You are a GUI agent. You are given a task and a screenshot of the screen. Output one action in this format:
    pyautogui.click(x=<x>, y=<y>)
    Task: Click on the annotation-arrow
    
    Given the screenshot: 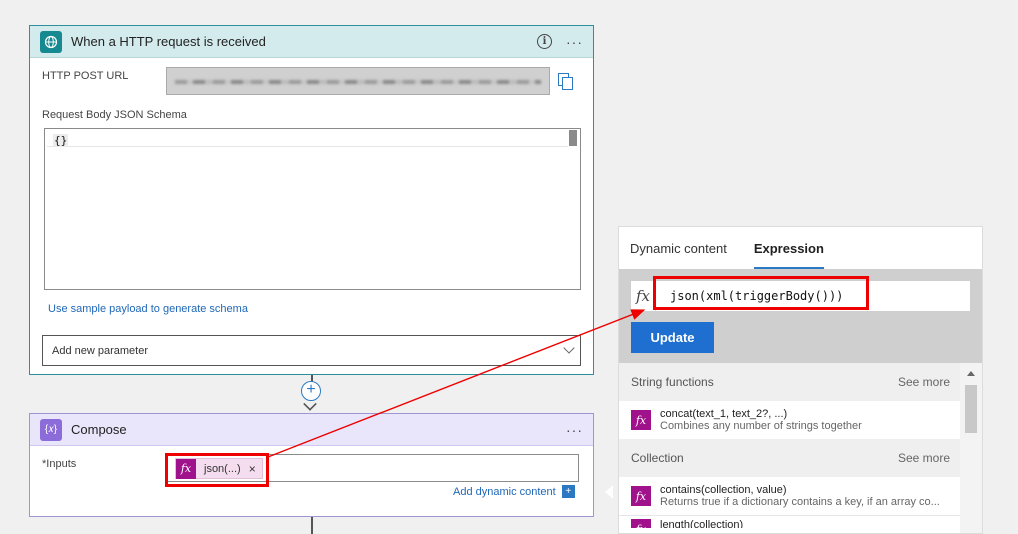 What is the action you would take?
    pyautogui.click(x=456, y=383)
    